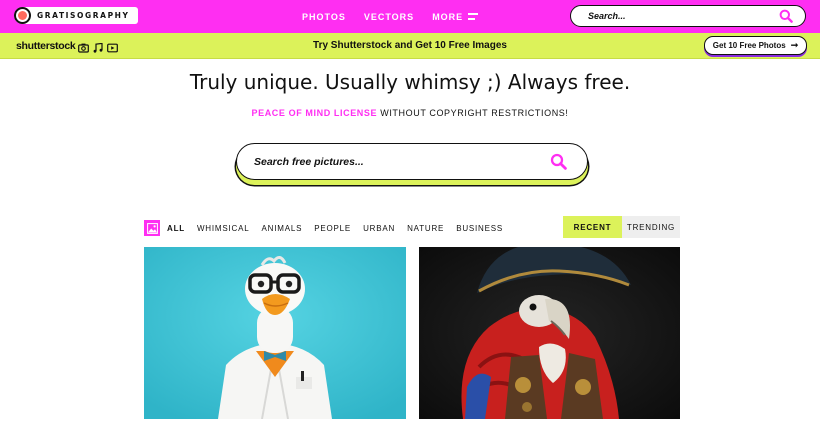  Describe the element at coordinates (379, 228) in the screenshot. I see `category-urban: URBAN` at that location.